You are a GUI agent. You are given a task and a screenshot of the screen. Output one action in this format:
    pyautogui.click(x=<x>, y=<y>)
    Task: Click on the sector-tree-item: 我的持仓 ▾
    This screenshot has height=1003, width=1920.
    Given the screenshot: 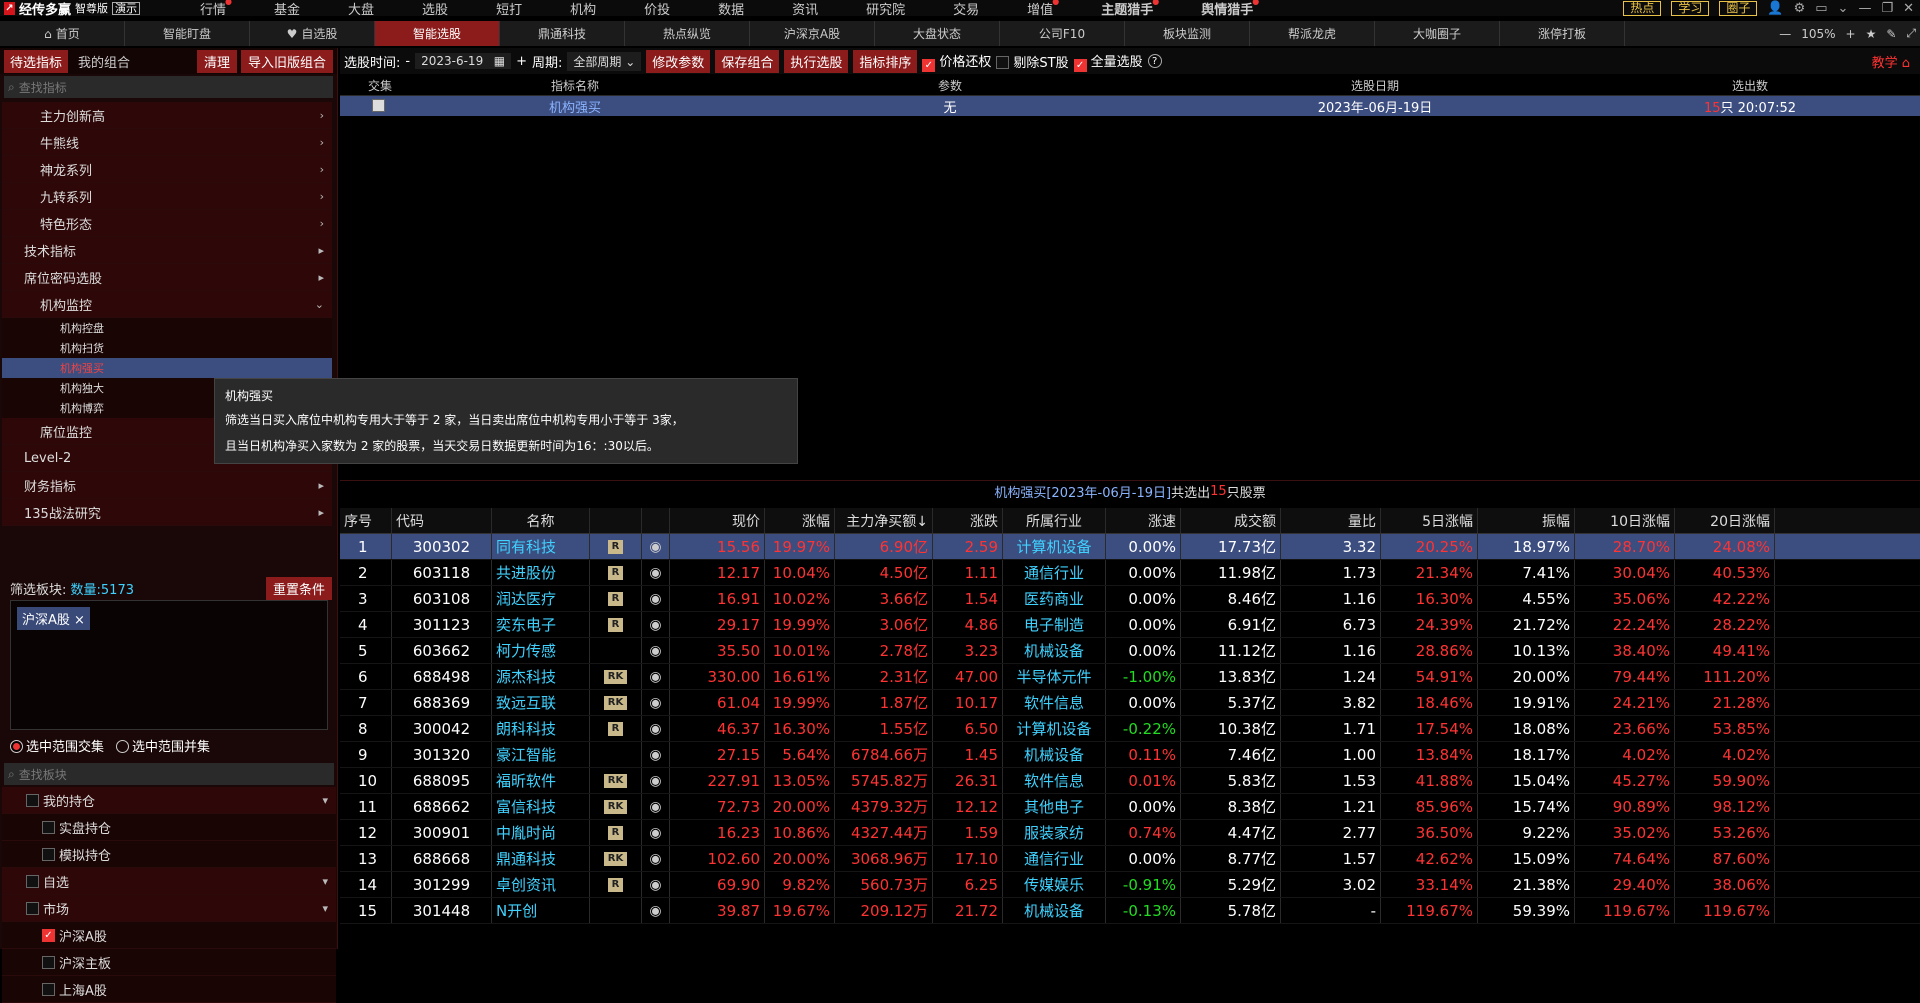 What is the action you would take?
    pyautogui.click(x=169, y=800)
    